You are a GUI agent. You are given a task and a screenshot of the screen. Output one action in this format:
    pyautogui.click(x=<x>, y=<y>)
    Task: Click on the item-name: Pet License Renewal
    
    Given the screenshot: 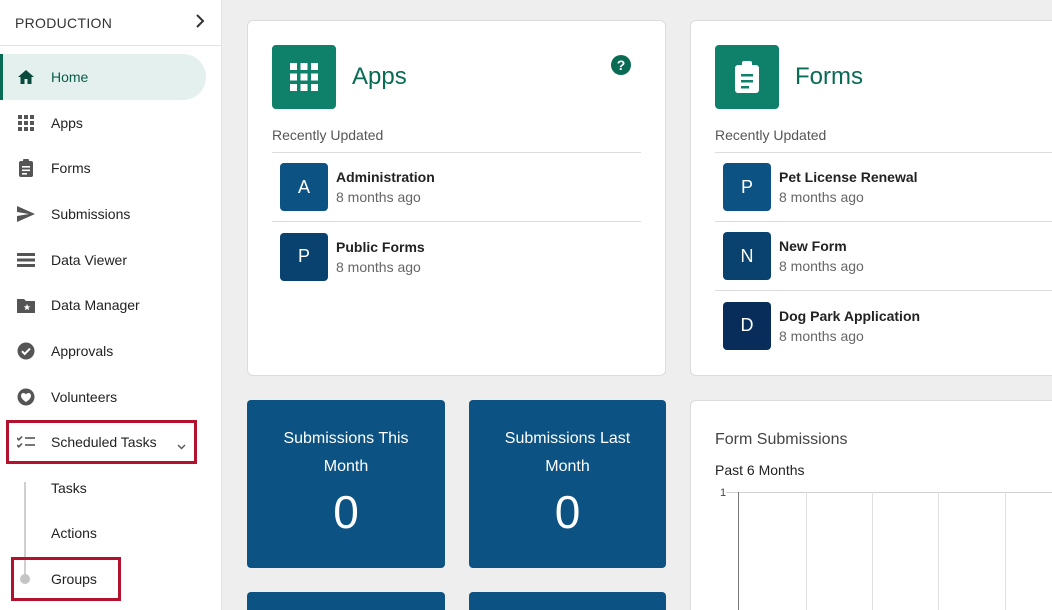 What is the action you would take?
    pyautogui.click(x=848, y=177)
    